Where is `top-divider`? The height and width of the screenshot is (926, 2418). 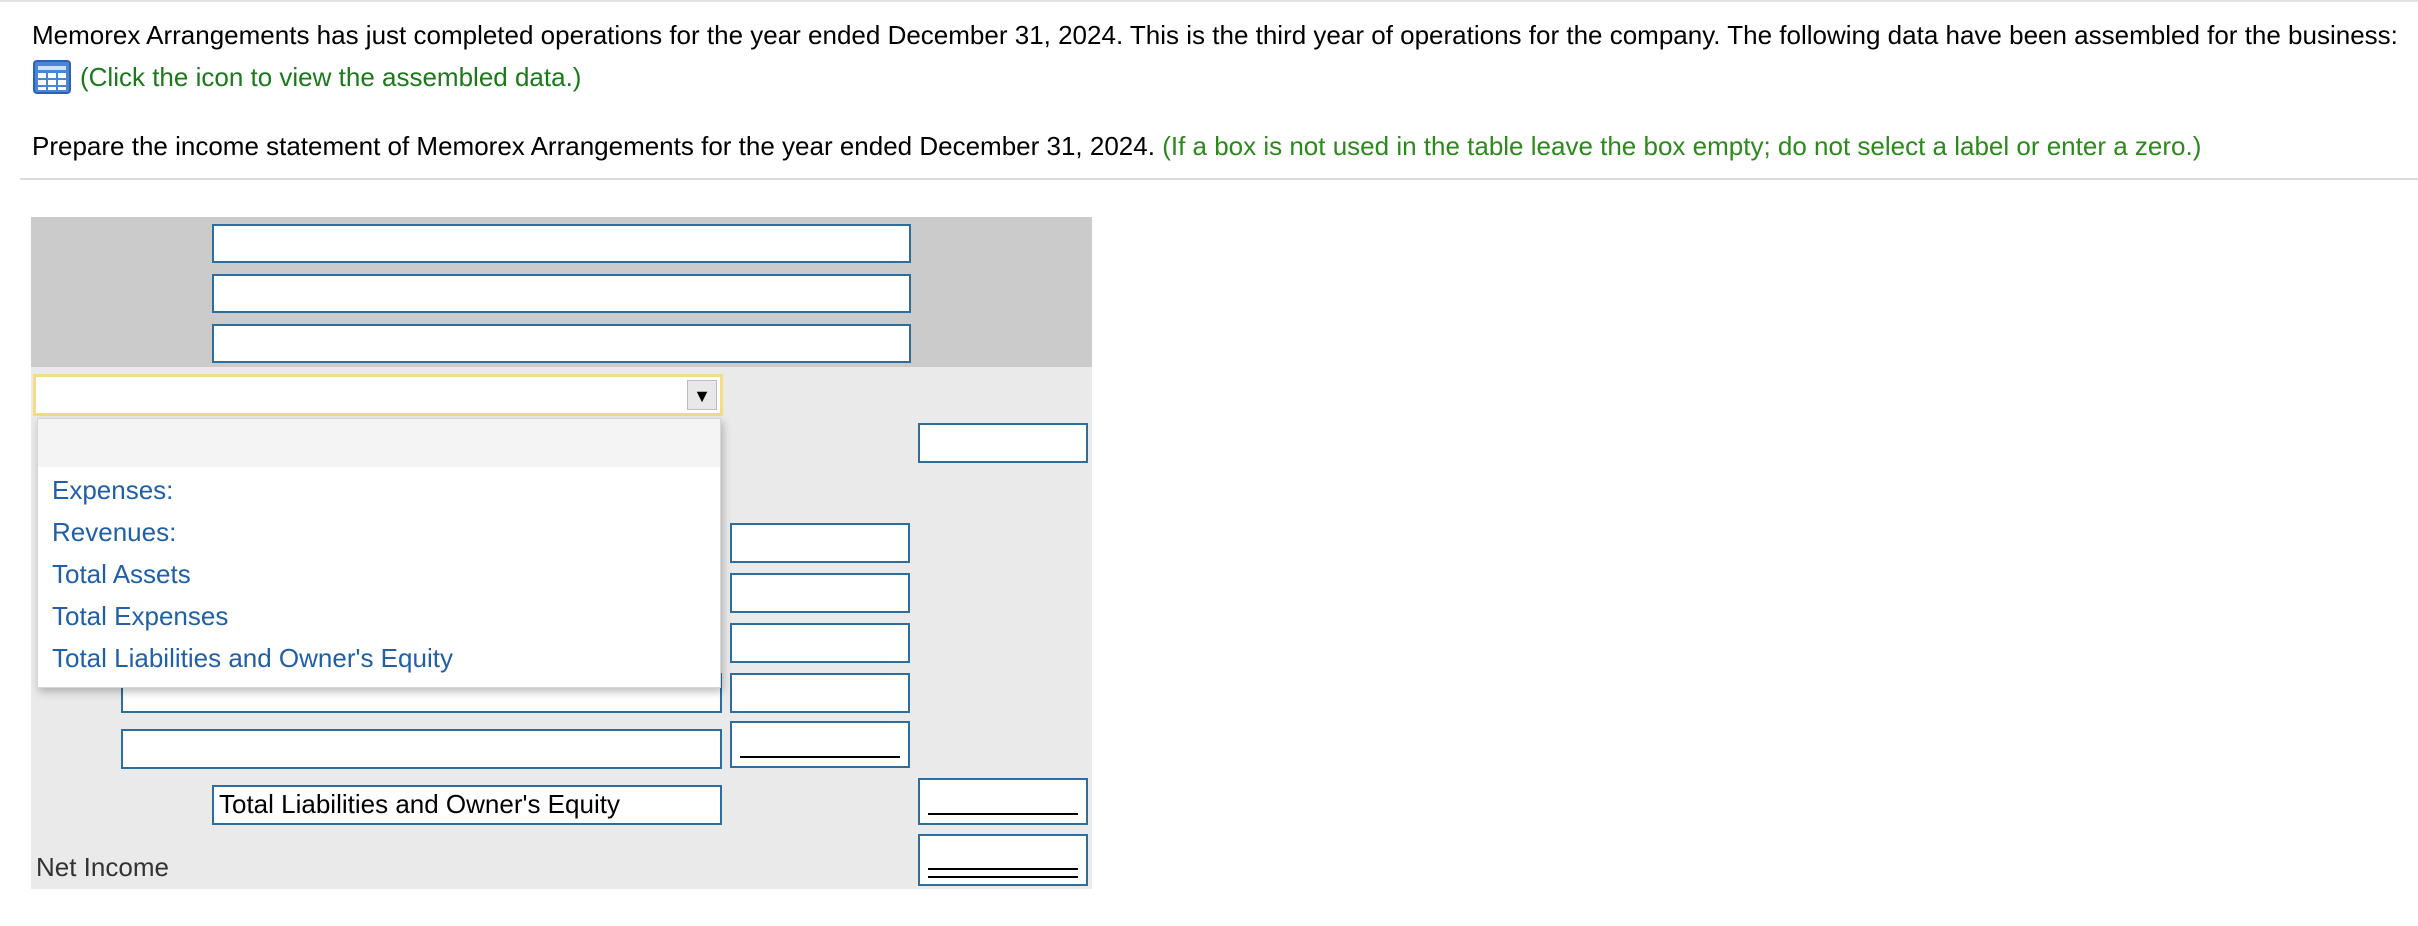
top-divider is located at coordinates (1209, 1).